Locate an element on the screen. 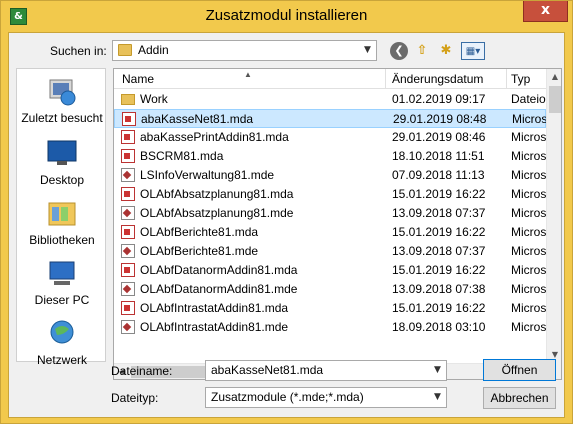  file-date: 18.10.2018 11:51 is located at coordinates (438, 156).